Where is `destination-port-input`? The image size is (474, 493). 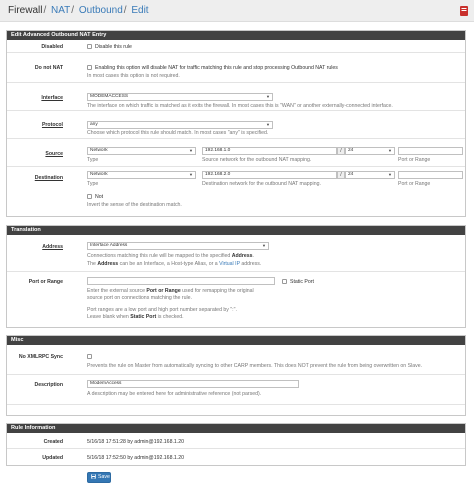
destination-port-input is located at coordinates (430, 175).